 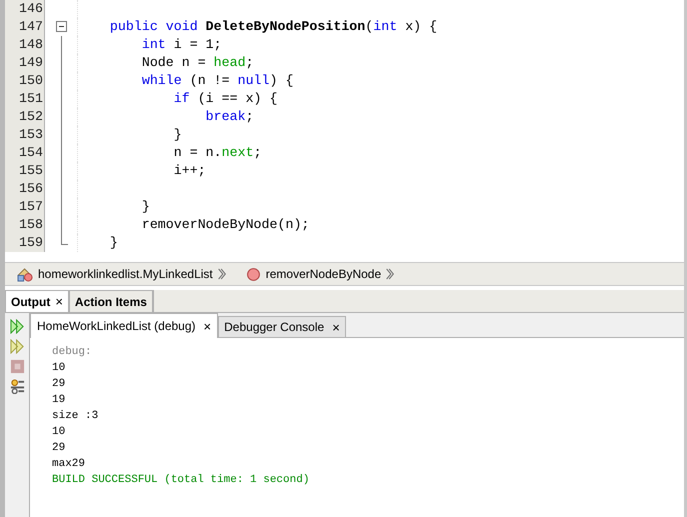 What do you see at coordinates (61, 26) in the screenshot?
I see `fold-toggle` at bounding box center [61, 26].